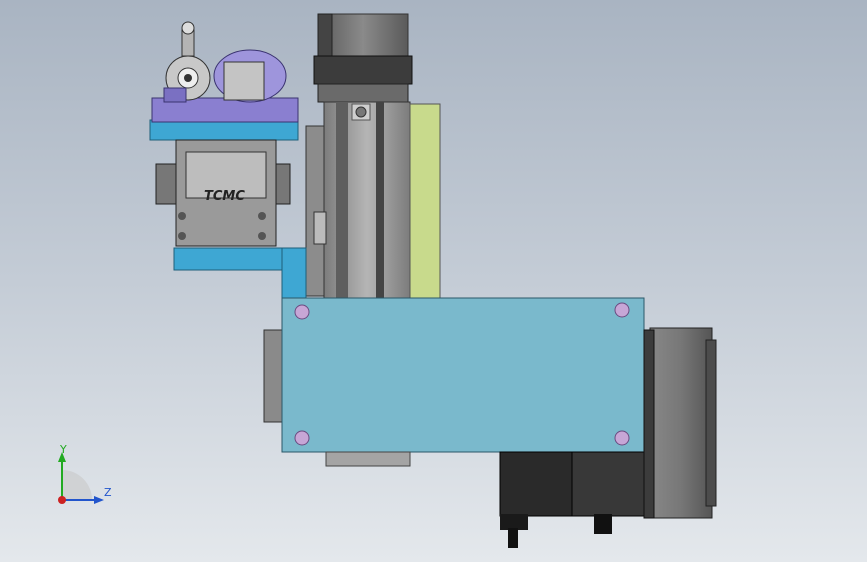 This screenshot has height=562, width=867. What do you see at coordinates (363, 58) in the screenshot?
I see `top-motor` at bounding box center [363, 58].